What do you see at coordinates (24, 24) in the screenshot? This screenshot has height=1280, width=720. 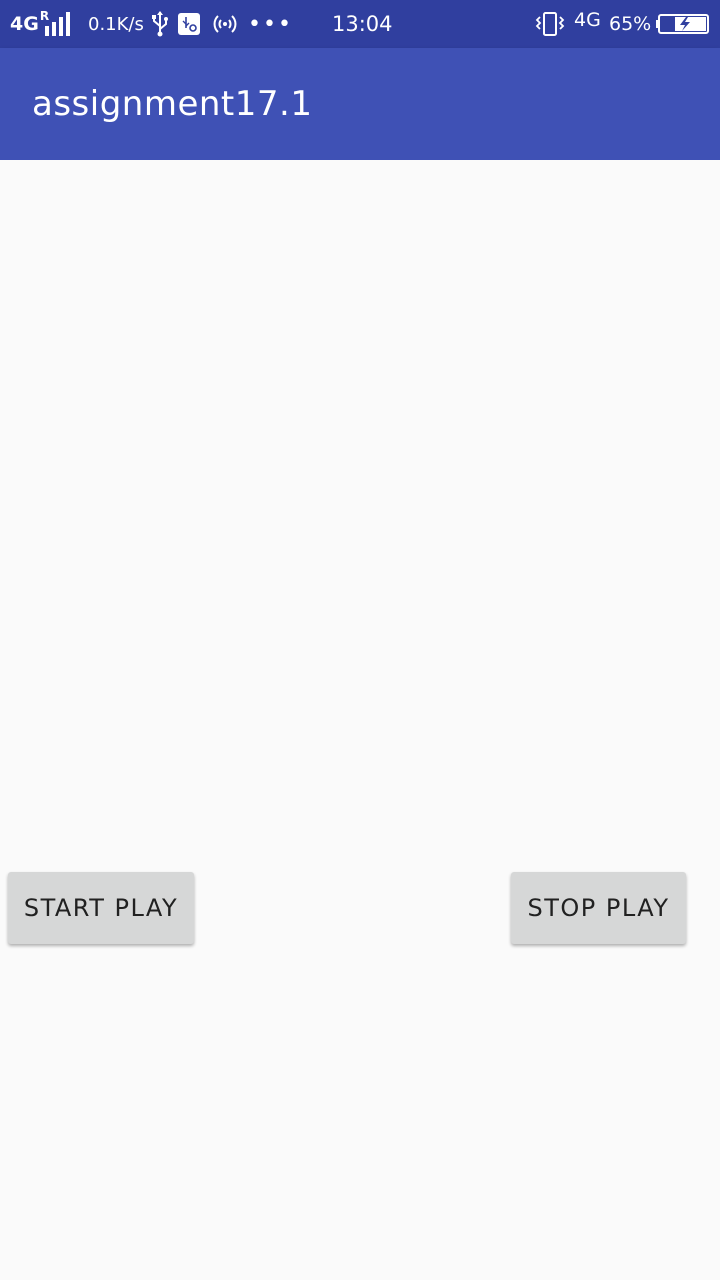 I see `network-type-label: 4G` at bounding box center [24, 24].